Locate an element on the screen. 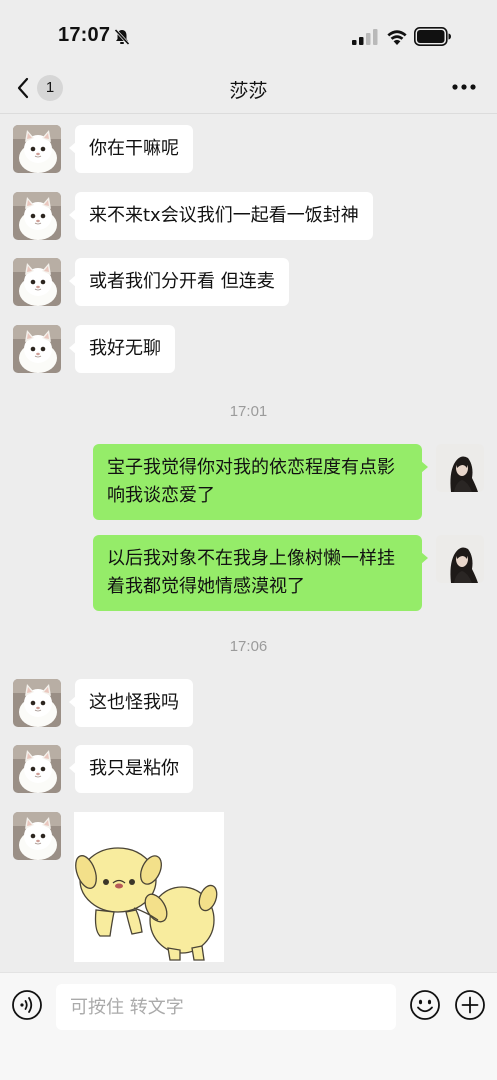 This screenshot has height=1080, width=497. message-input is located at coordinates (226, 1007).